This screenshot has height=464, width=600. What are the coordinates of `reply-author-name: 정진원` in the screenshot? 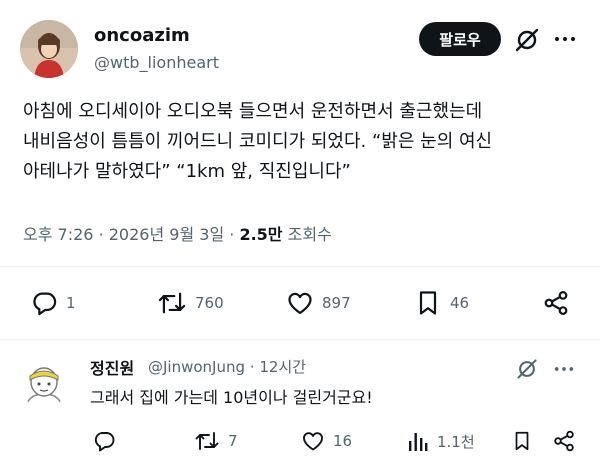 It's located at (112, 367).